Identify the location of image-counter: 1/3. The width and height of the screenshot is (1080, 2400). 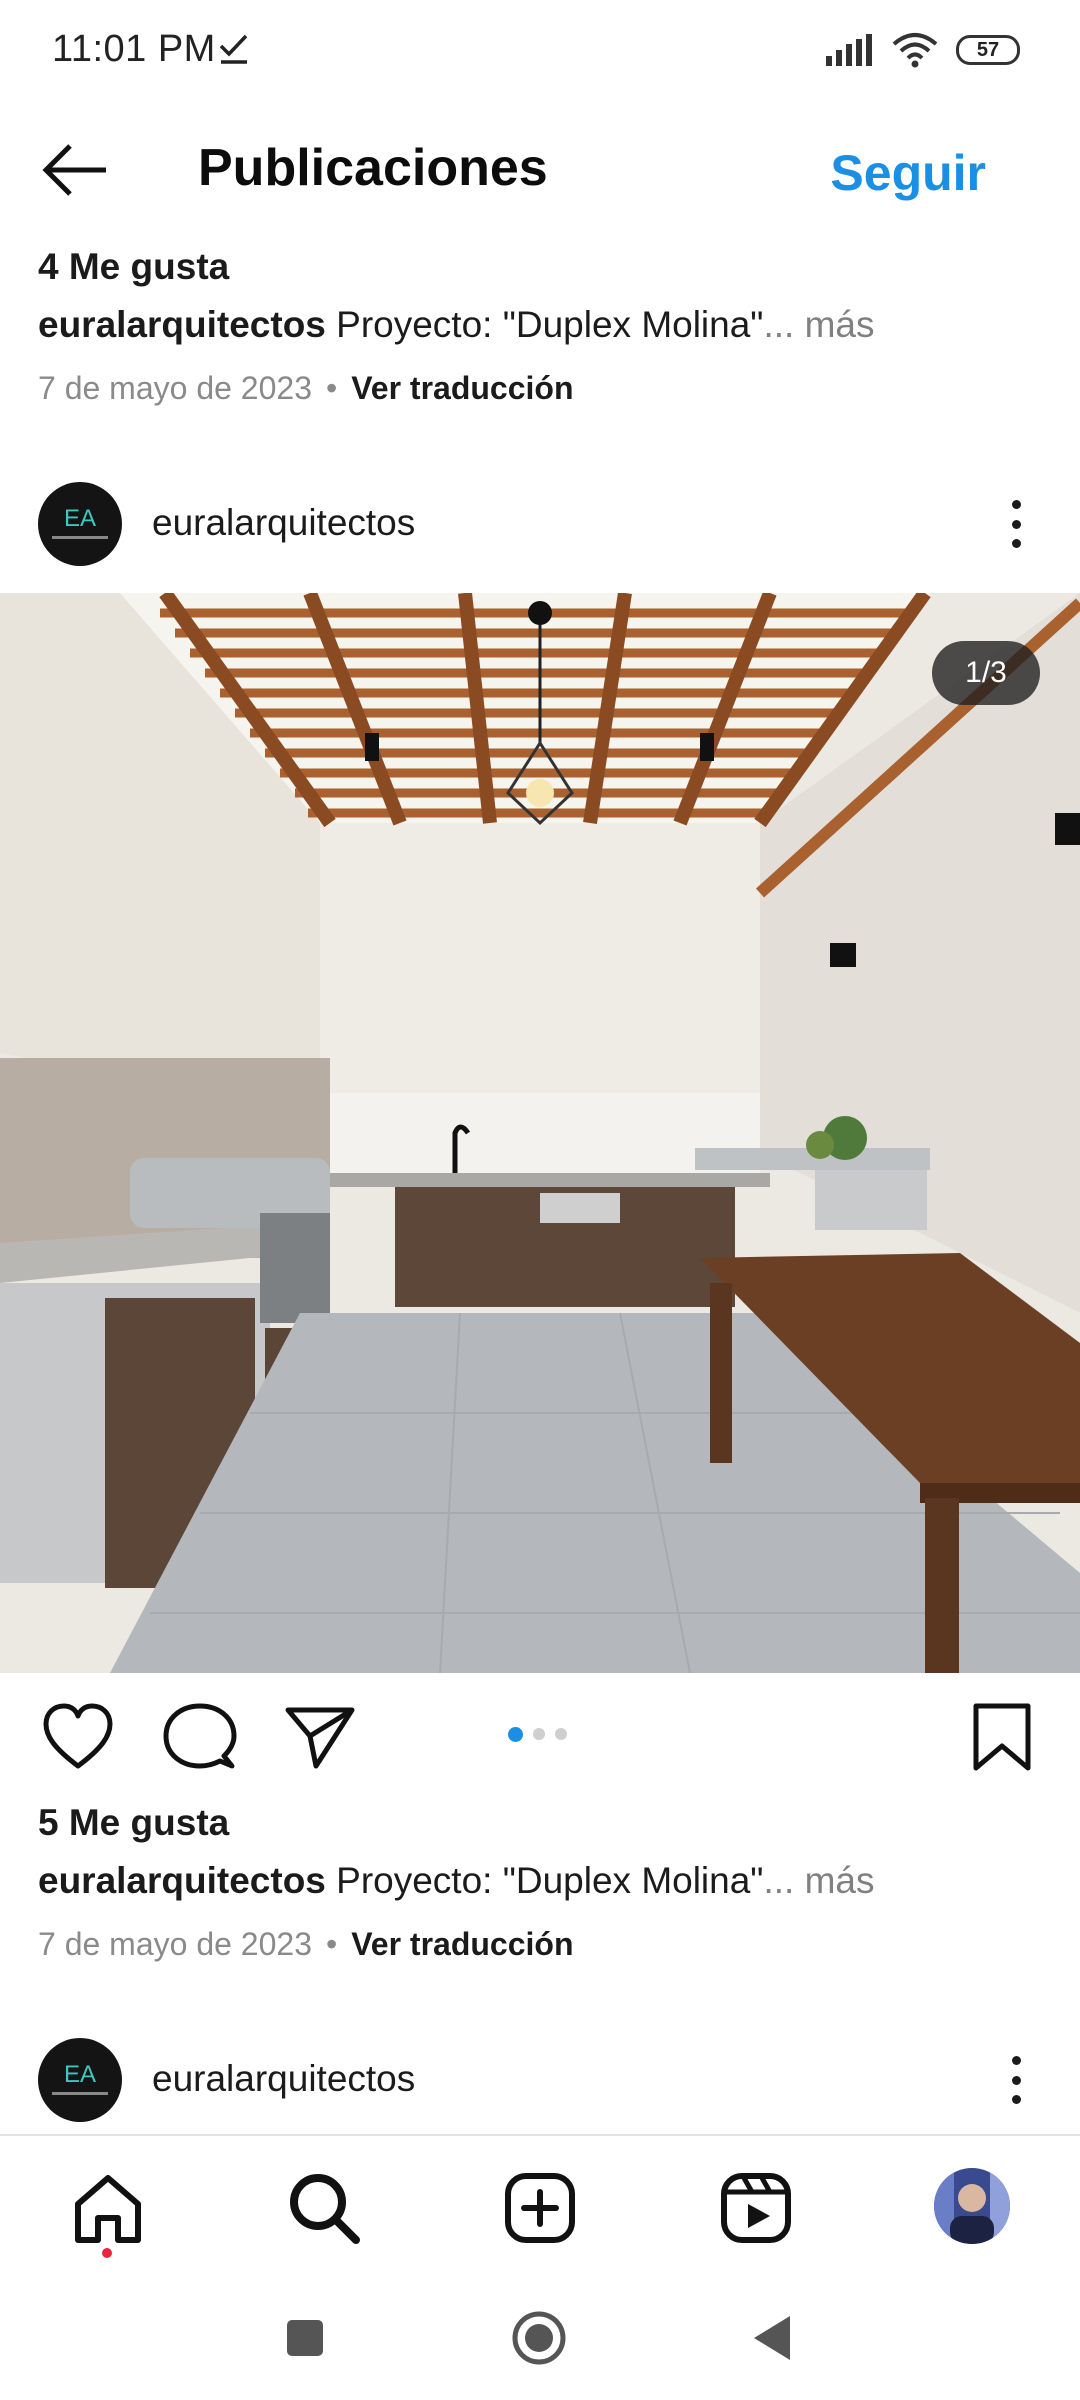
(986, 673).